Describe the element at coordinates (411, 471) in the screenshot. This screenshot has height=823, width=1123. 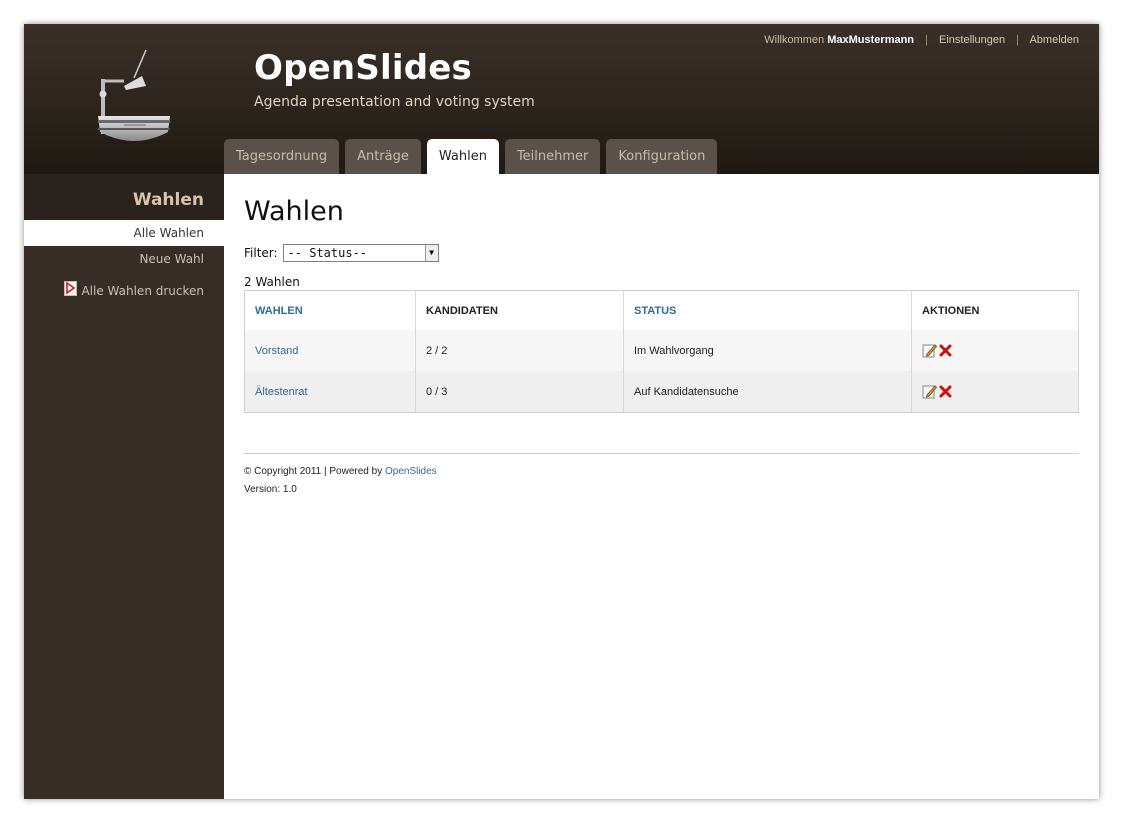
I see `openslides-link: OpenSlides` at that location.